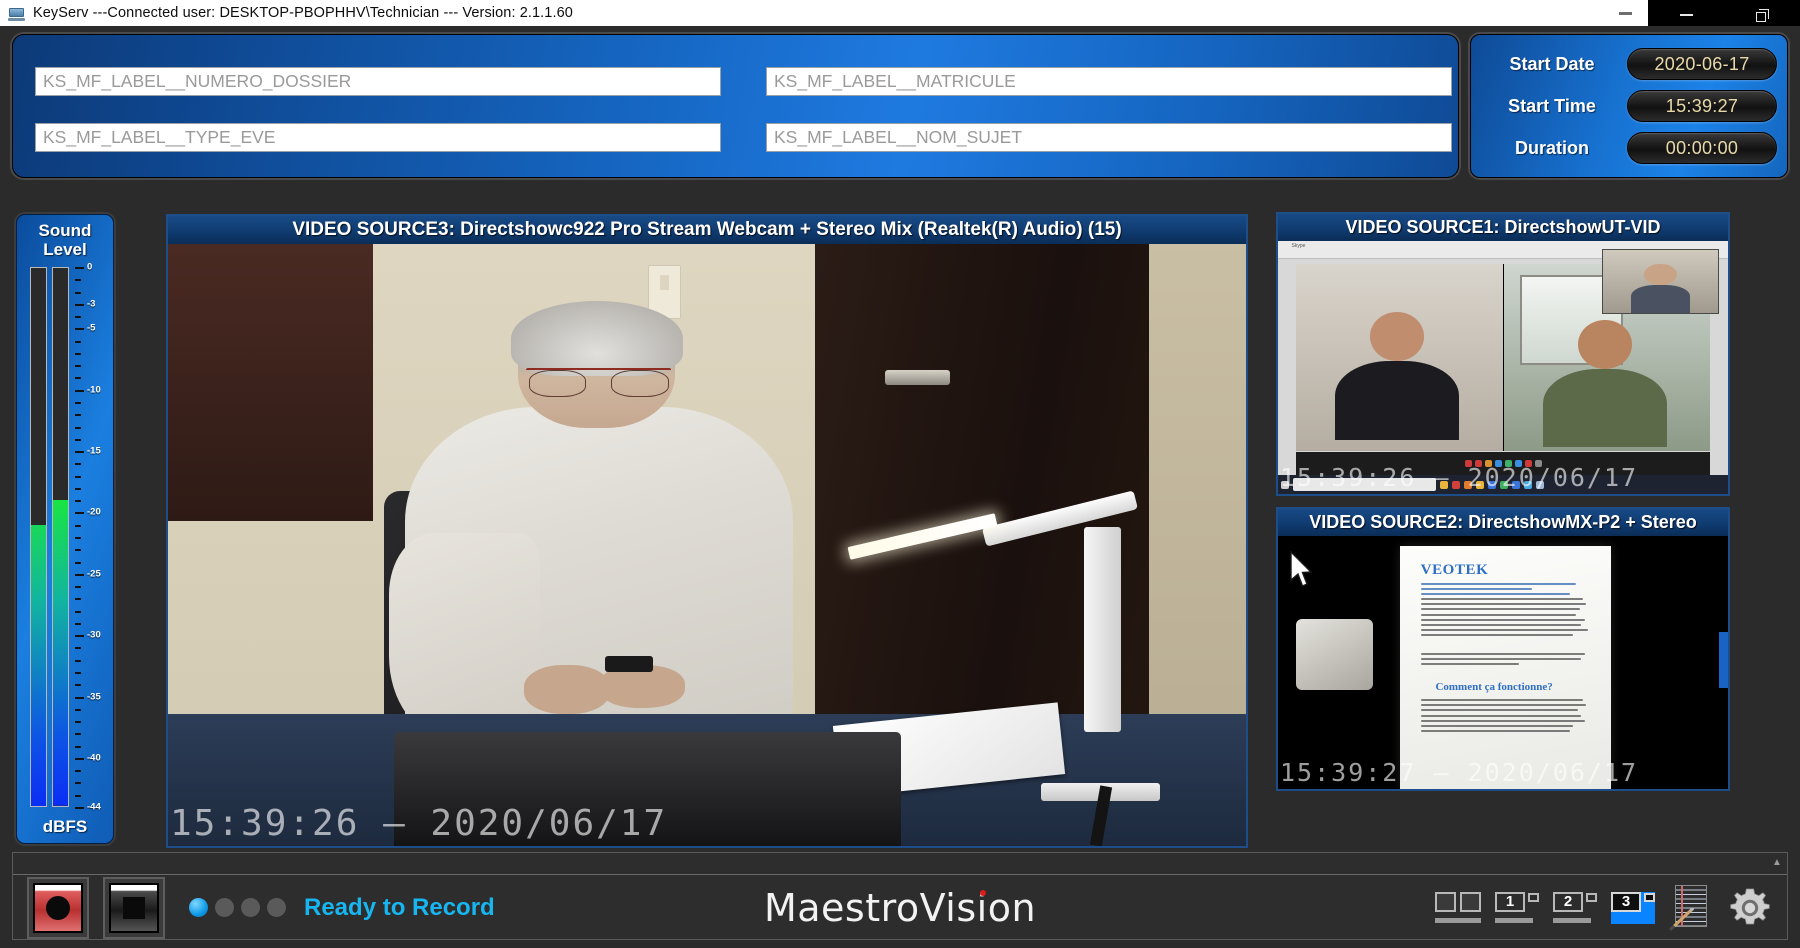 This screenshot has width=1800, height=948. I want to click on brand-name: MaestroVision, so click(900, 907).